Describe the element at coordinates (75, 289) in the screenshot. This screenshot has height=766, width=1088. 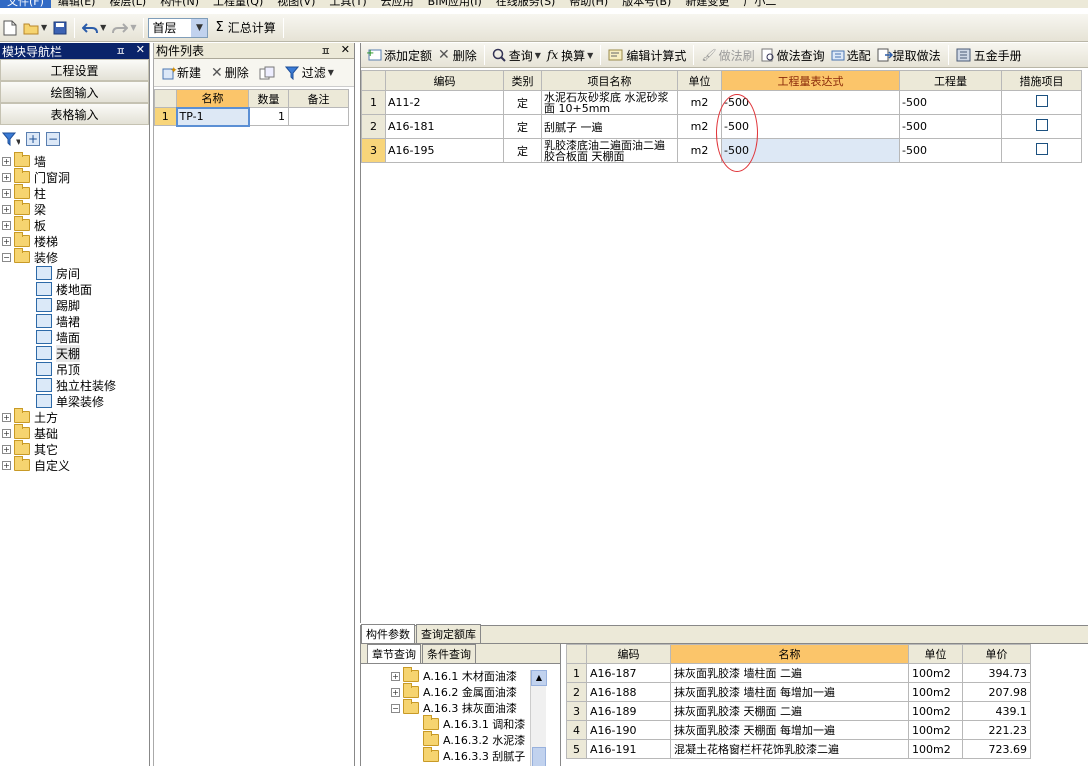
I see `tree-node-floor-surface: 楼地面` at that location.